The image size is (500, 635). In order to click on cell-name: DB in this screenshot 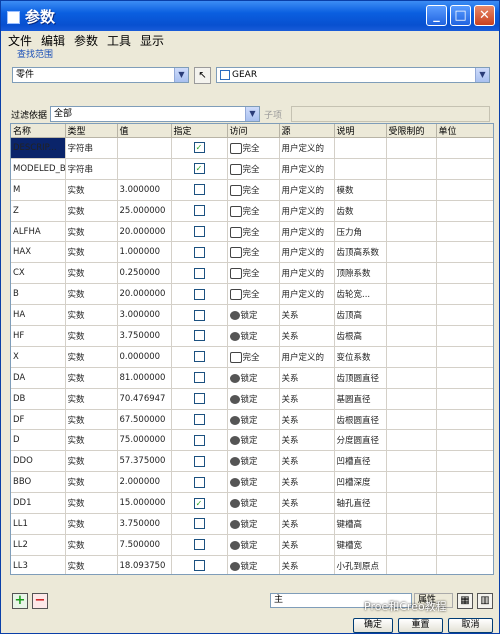, I will do `click(38, 399)`.